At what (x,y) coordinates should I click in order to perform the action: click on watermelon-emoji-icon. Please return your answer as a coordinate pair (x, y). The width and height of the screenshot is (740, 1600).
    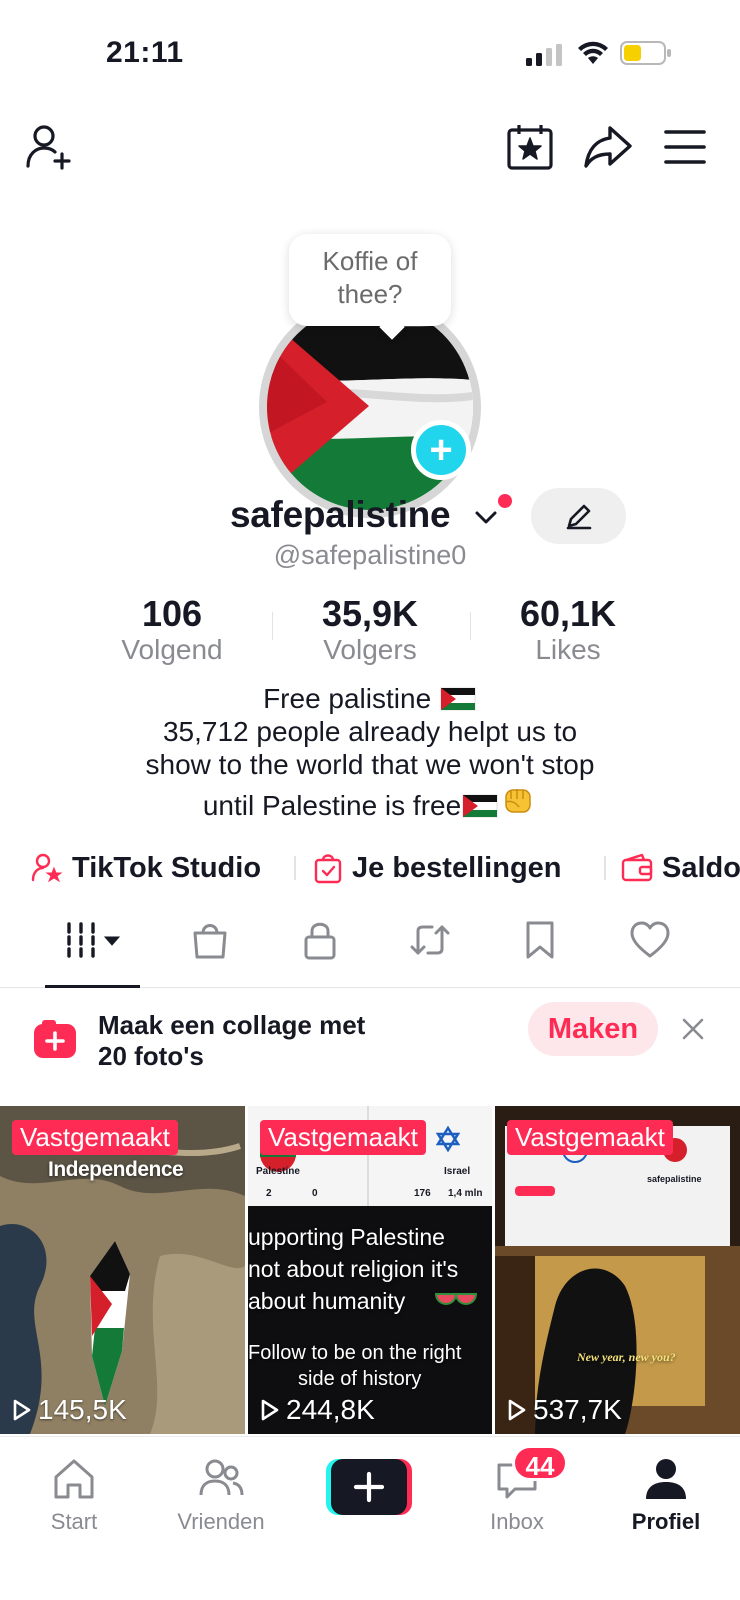
    Looking at the image, I should click on (456, 1299).